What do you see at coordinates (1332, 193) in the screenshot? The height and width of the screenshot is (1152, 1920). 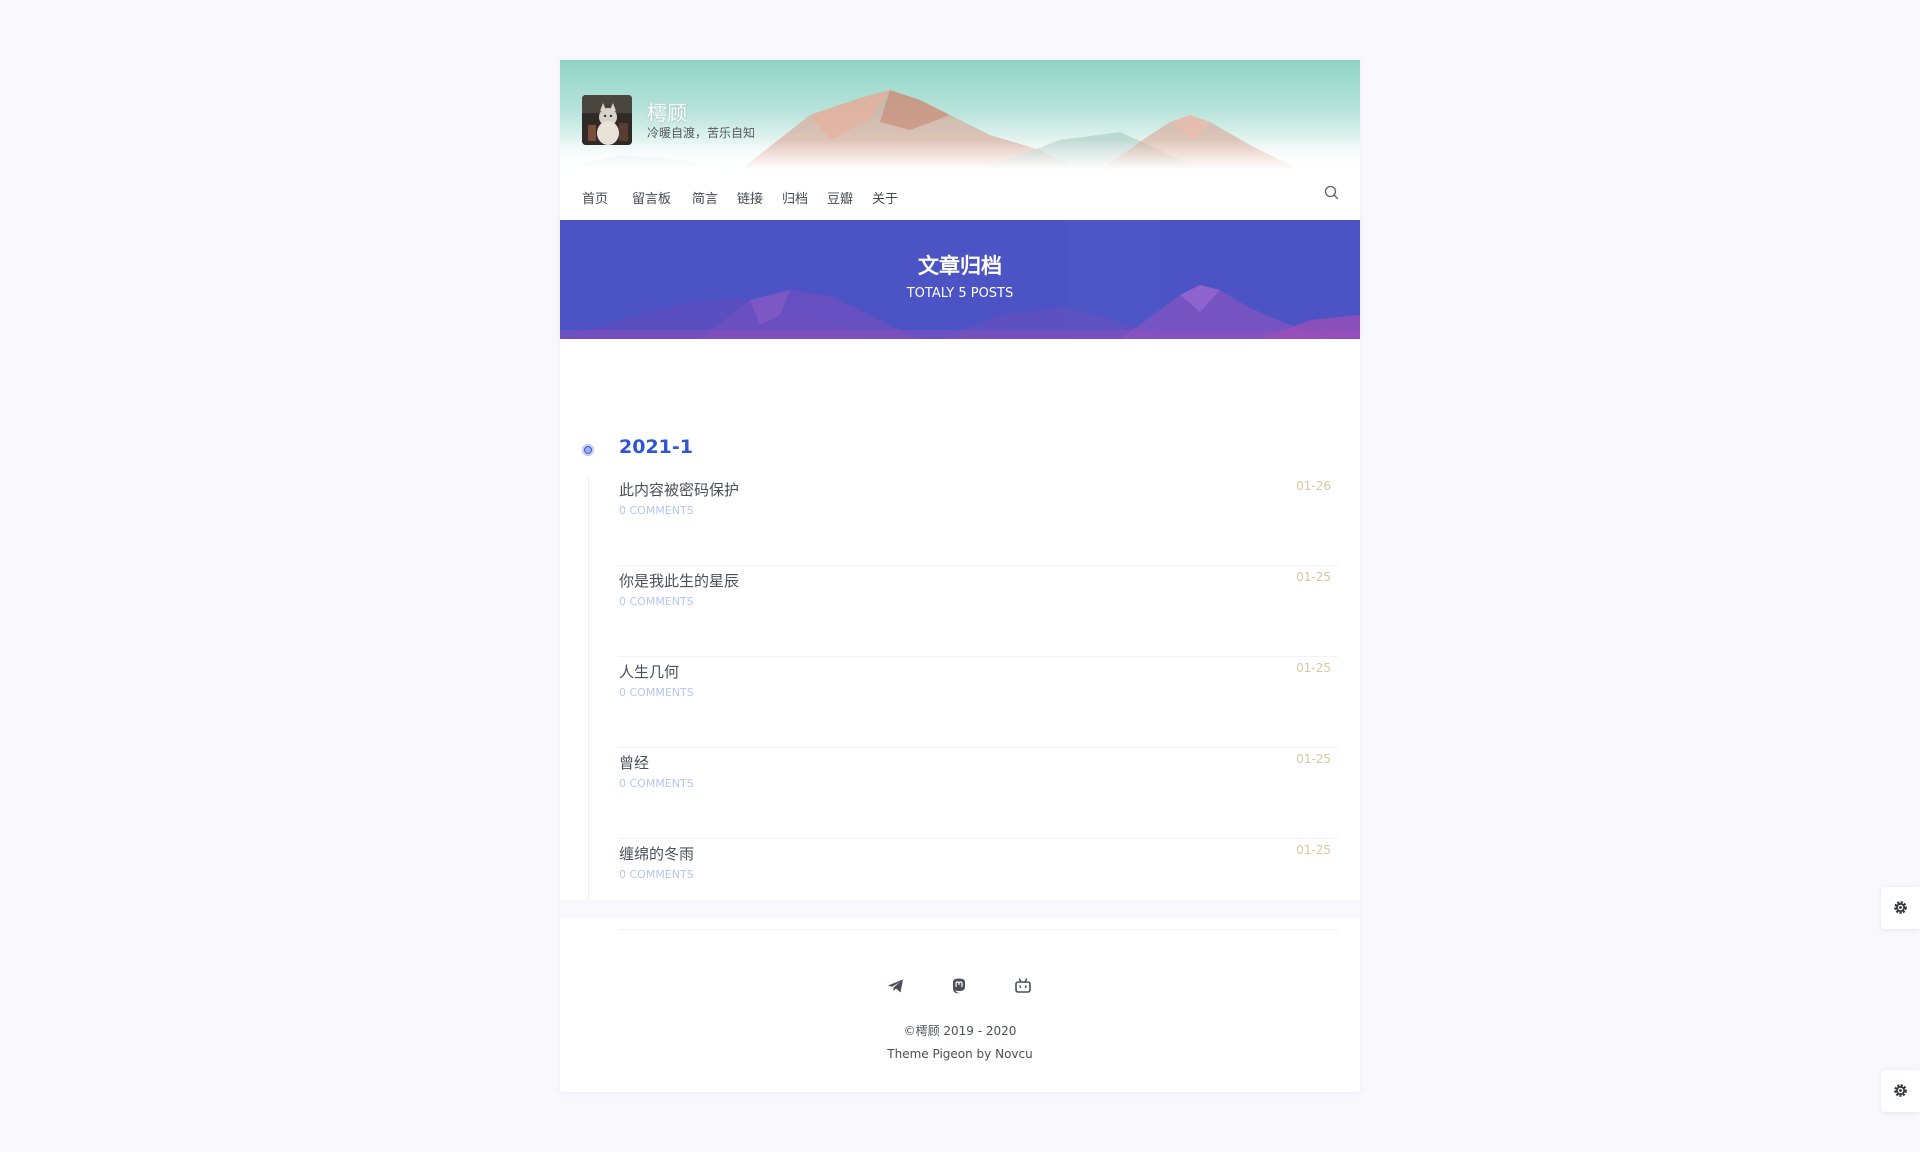 I see `search-icon` at bounding box center [1332, 193].